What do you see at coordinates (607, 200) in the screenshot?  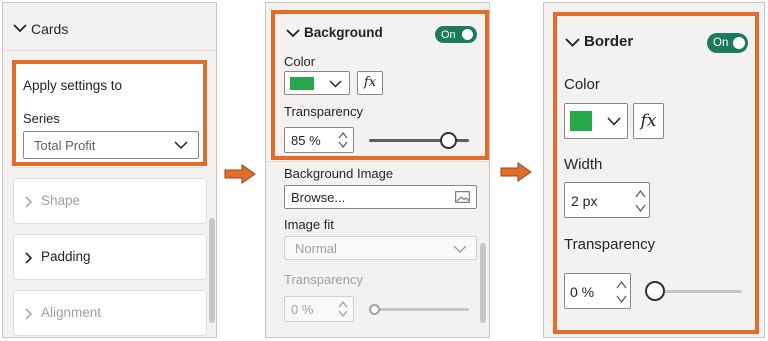 I see `width-spinner: 2 px` at bounding box center [607, 200].